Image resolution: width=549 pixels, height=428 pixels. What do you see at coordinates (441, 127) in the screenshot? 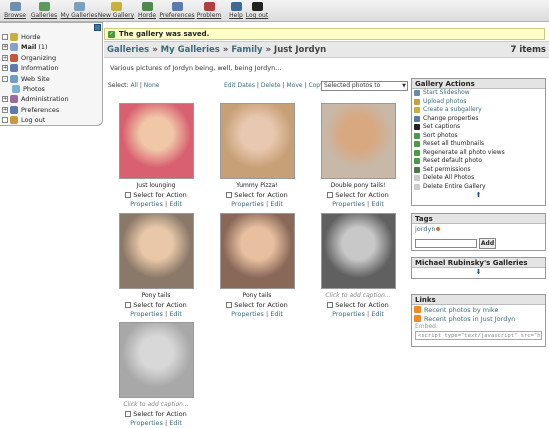
I see `gallery-action-label: Set captions` at bounding box center [441, 127].